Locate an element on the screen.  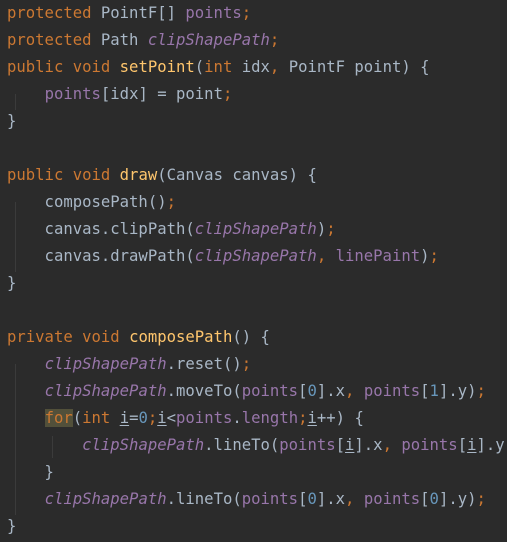
code-token: canvas.drawPath( is located at coordinates (101, 256).